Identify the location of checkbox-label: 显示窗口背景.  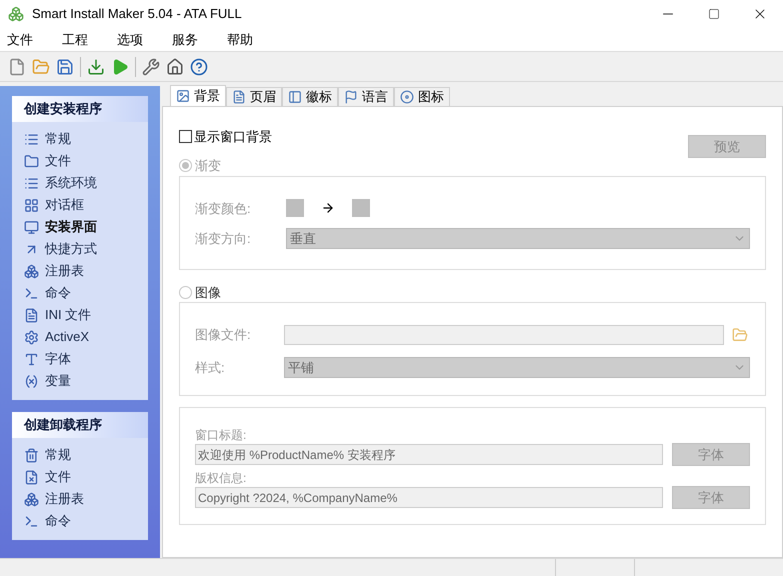
(233, 137).